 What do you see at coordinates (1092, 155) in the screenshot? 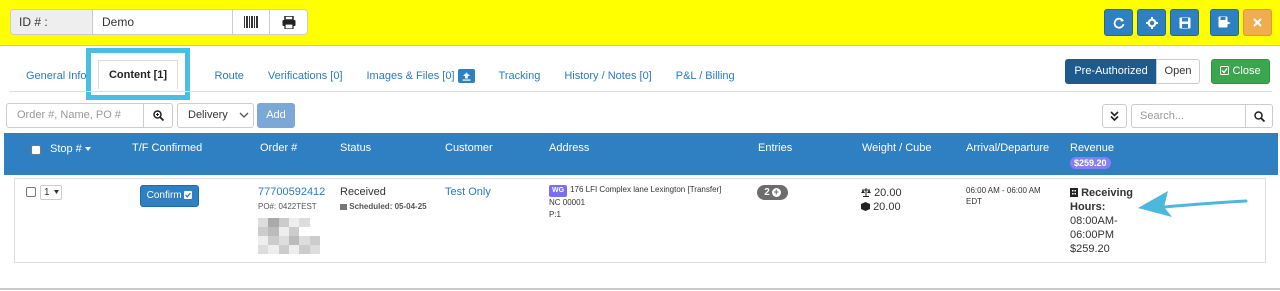
I see `header-revenue: Revenue $259.20` at bounding box center [1092, 155].